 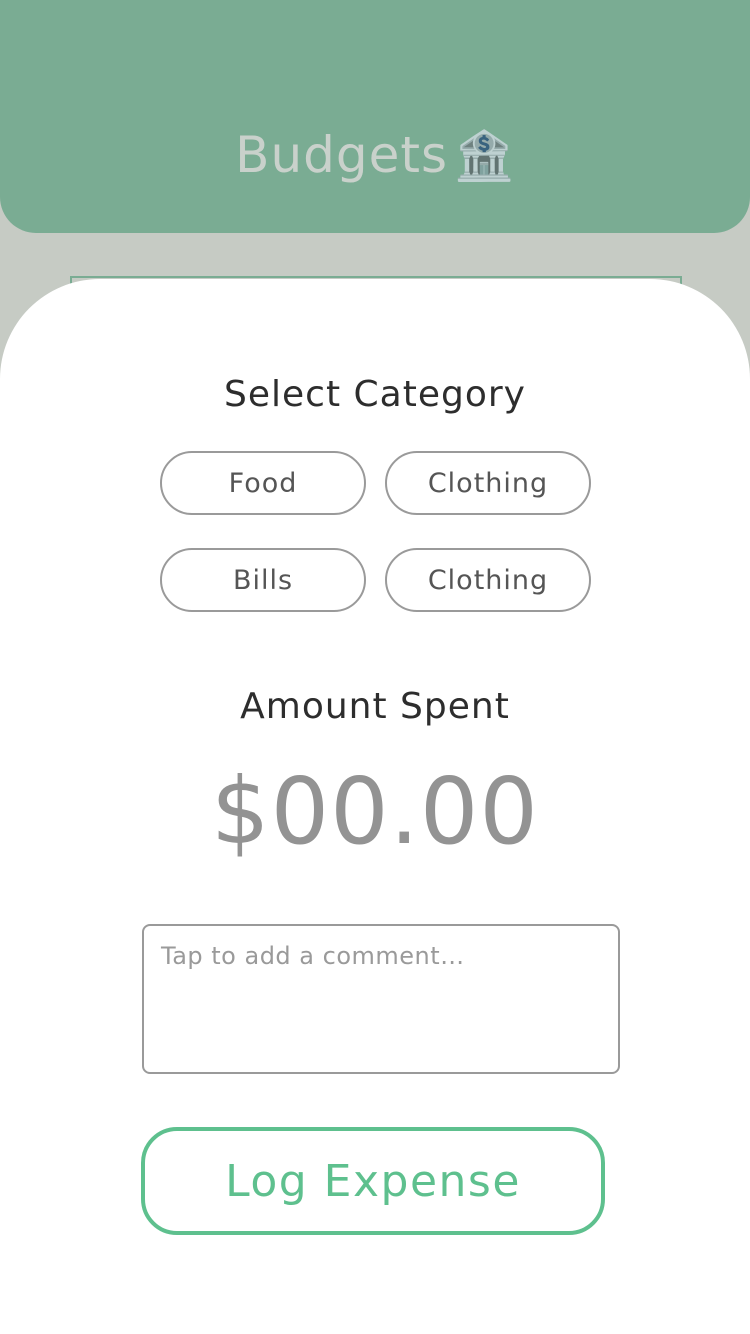 I want to click on category-pill-clothing: Clothing, so click(x=488, y=483).